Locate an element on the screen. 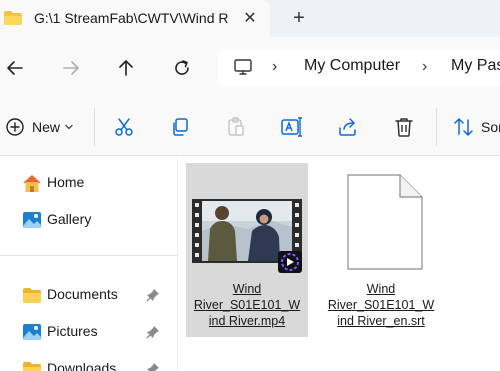 The image size is (500, 371). up-icon is located at coordinates (126, 68).